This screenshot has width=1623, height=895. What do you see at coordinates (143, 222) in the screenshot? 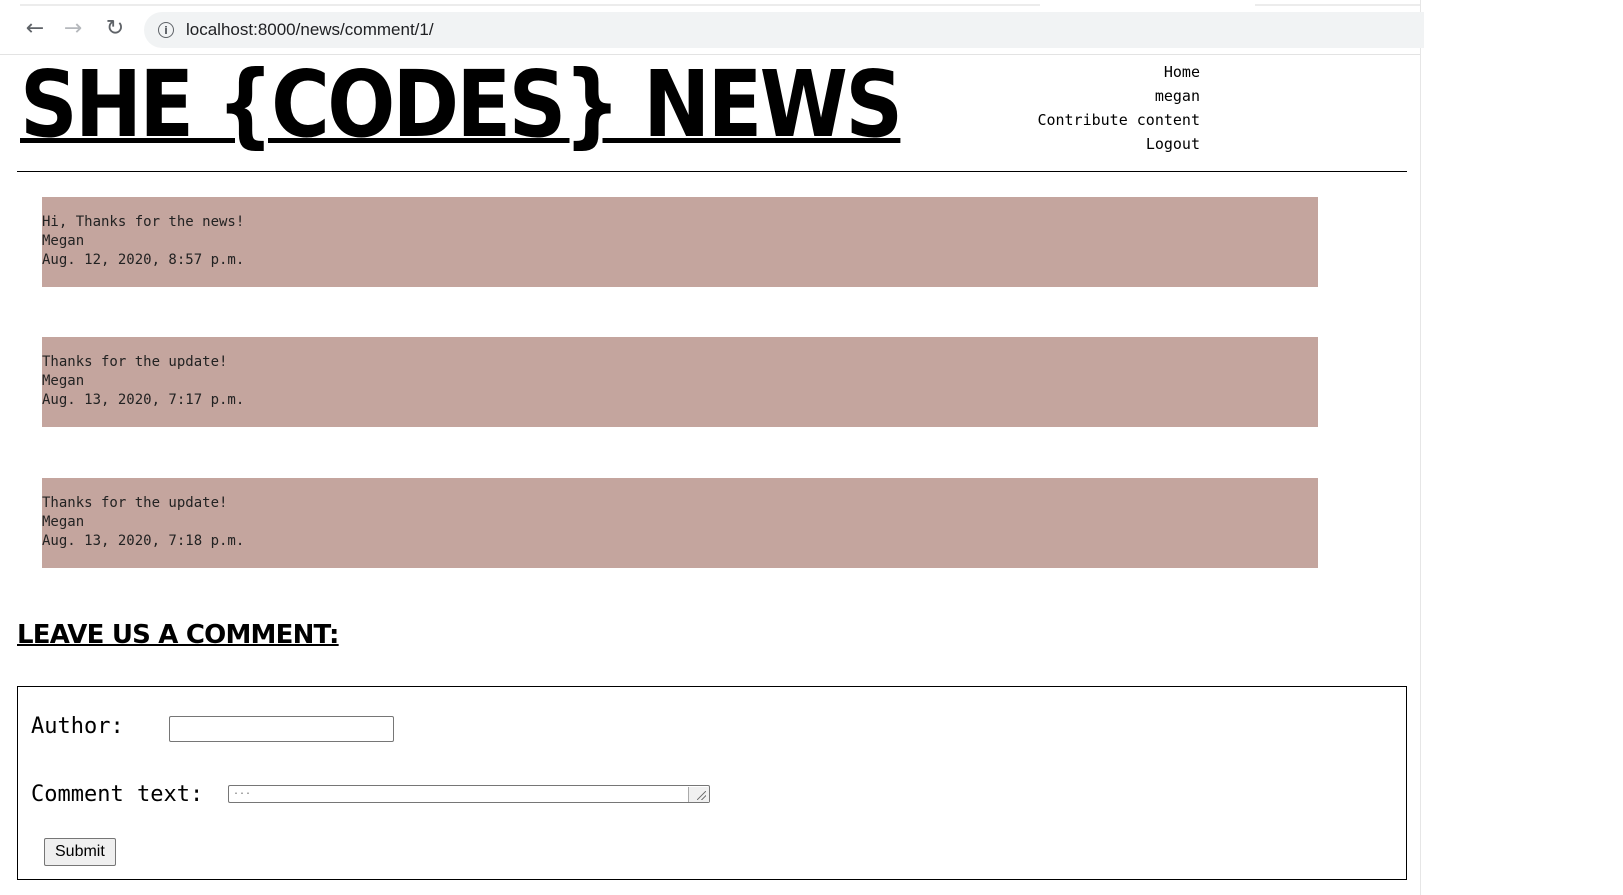
I see `comment-text: Hi, Thanks for the news!` at bounding box center [143, 222].